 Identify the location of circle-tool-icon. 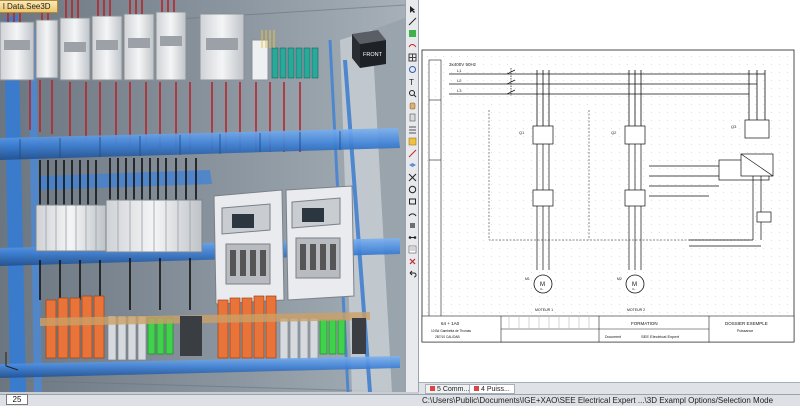
(412, 189).